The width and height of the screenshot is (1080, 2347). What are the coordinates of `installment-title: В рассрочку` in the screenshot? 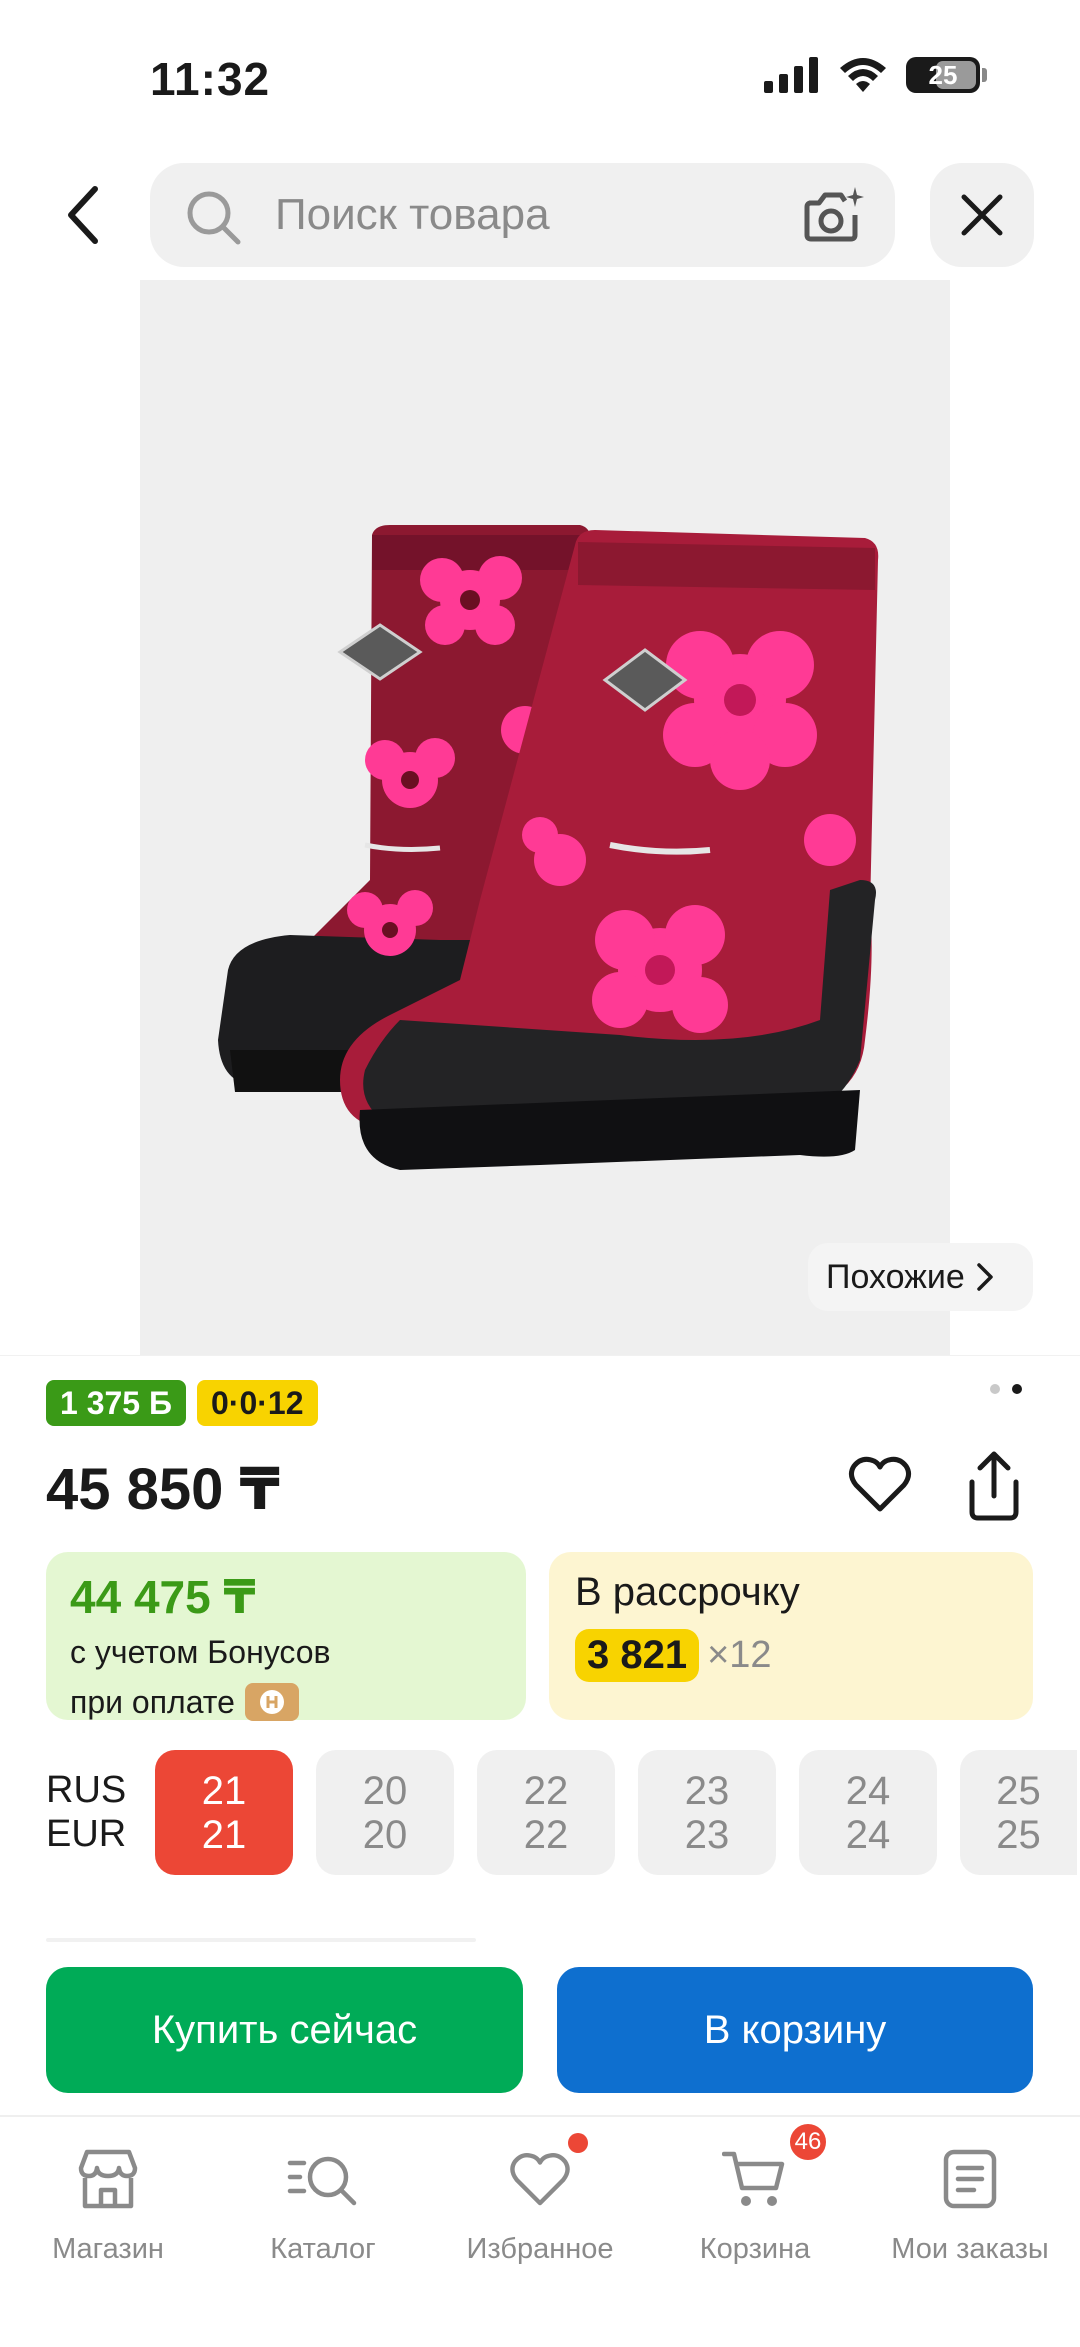 It's located at (687, 1592).